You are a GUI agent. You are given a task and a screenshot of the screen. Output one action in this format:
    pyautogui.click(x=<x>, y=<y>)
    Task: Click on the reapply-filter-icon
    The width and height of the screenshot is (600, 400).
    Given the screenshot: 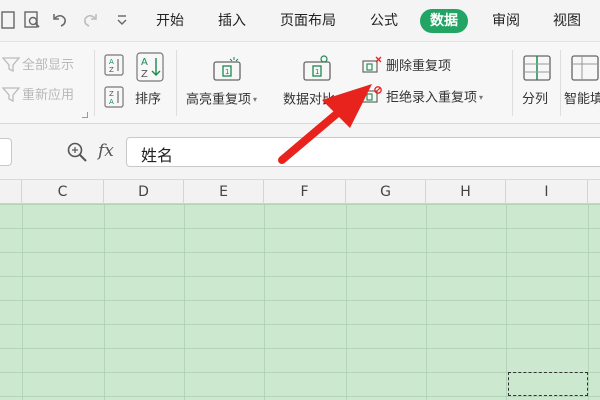 What is the action you would take?
    pyautogui.click(x=11, y=94)
    